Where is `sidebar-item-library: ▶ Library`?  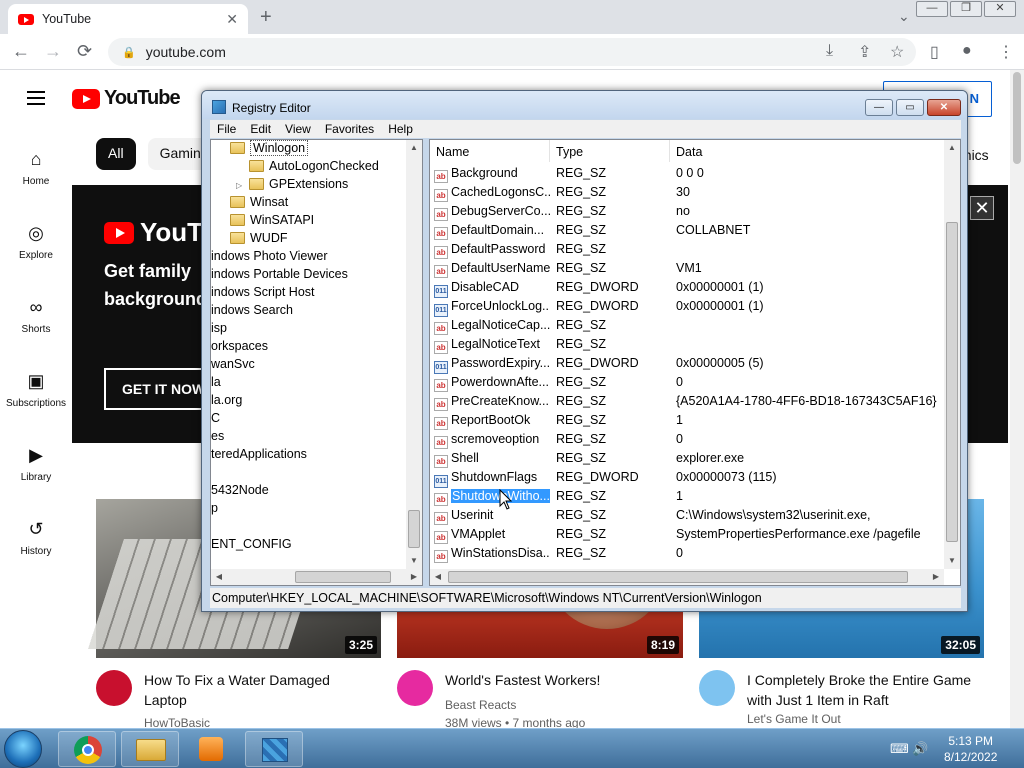 sidebar-item-library: ▶ Library is located at coordinates (36, 463).